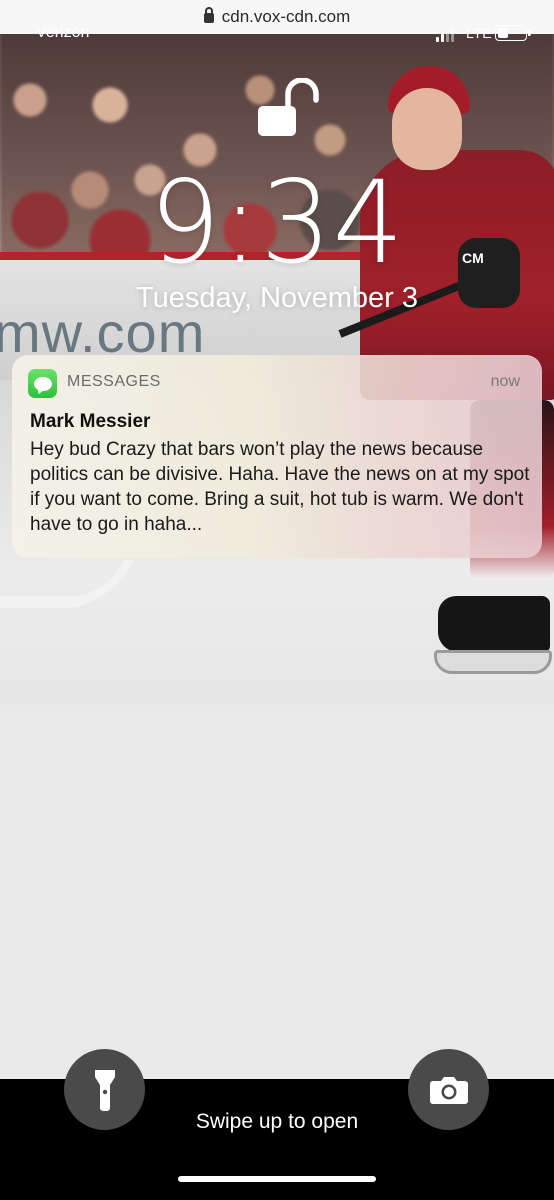 The height and width of the screenshot is (1200, 554). What do you see at coordinates (479, 33) in the screenshot?
I see `network-type-label: LTE` at bounding box center [479, 33].